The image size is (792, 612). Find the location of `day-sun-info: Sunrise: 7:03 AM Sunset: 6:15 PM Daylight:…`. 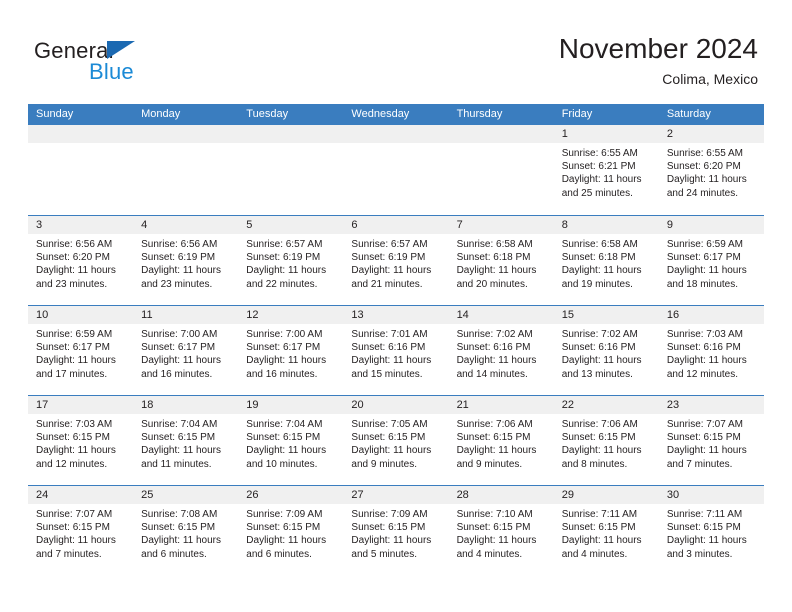

day-sun-info: Sunrise: 7:03 AM Sunset: 6:15 PM Daylight:… is located at coordinates (80, 442).